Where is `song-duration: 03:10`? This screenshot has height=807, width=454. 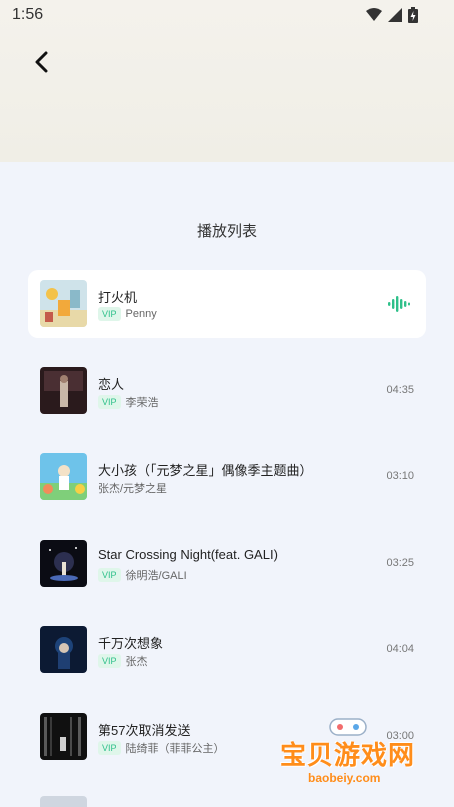 song-duration: 03:10 is located at coordinates (400, 476).